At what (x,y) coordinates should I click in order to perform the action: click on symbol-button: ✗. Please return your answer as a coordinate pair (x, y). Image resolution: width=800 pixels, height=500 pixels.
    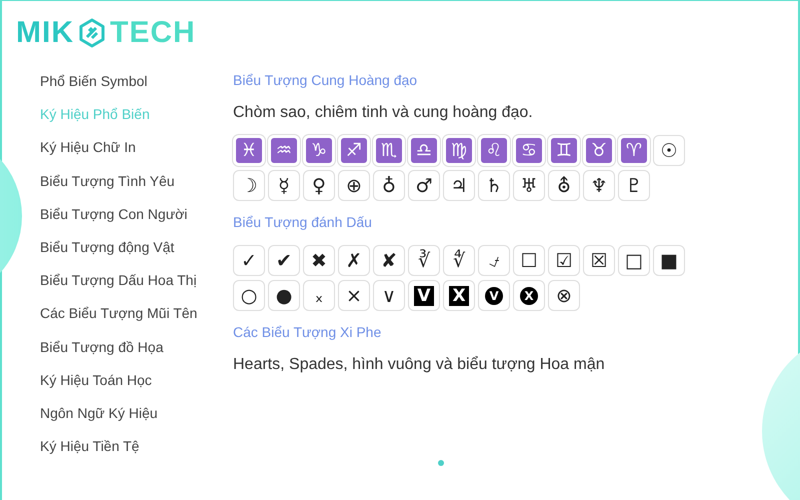
    Looking at the image, I should click on (354, 260).